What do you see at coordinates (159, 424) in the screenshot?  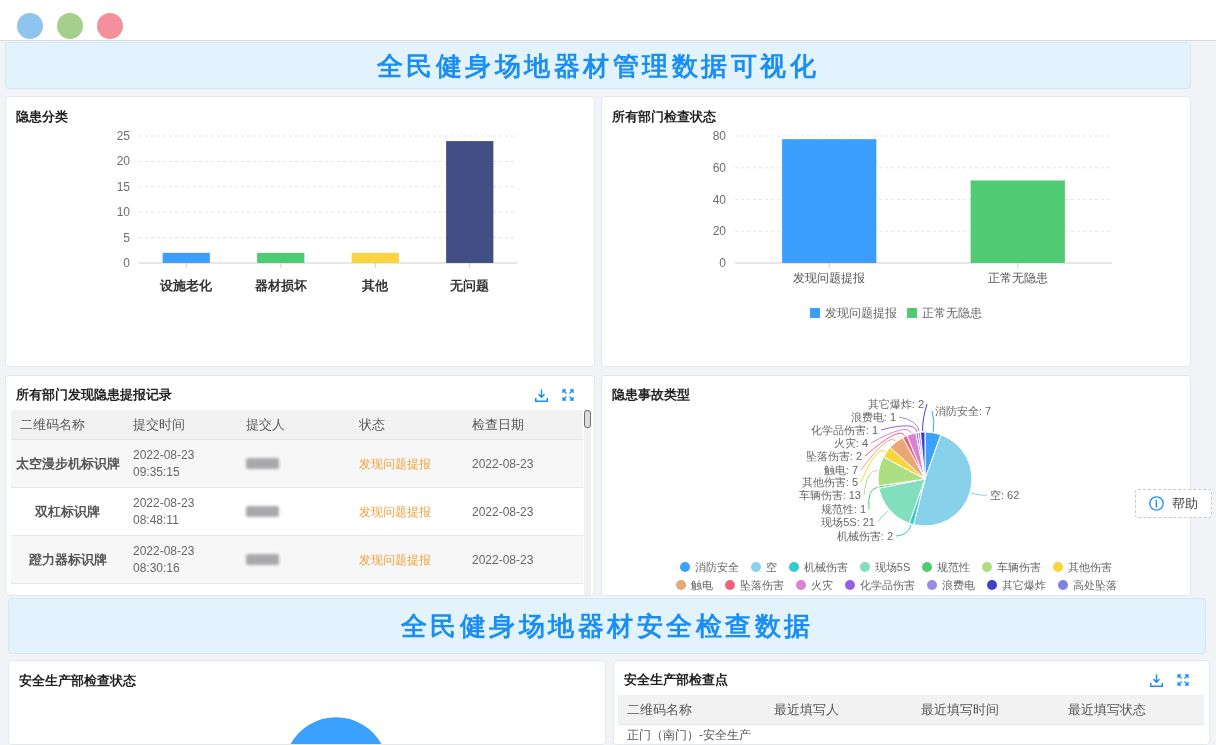 I see `column-header: 提交时间` at bounding box center [159, 424].